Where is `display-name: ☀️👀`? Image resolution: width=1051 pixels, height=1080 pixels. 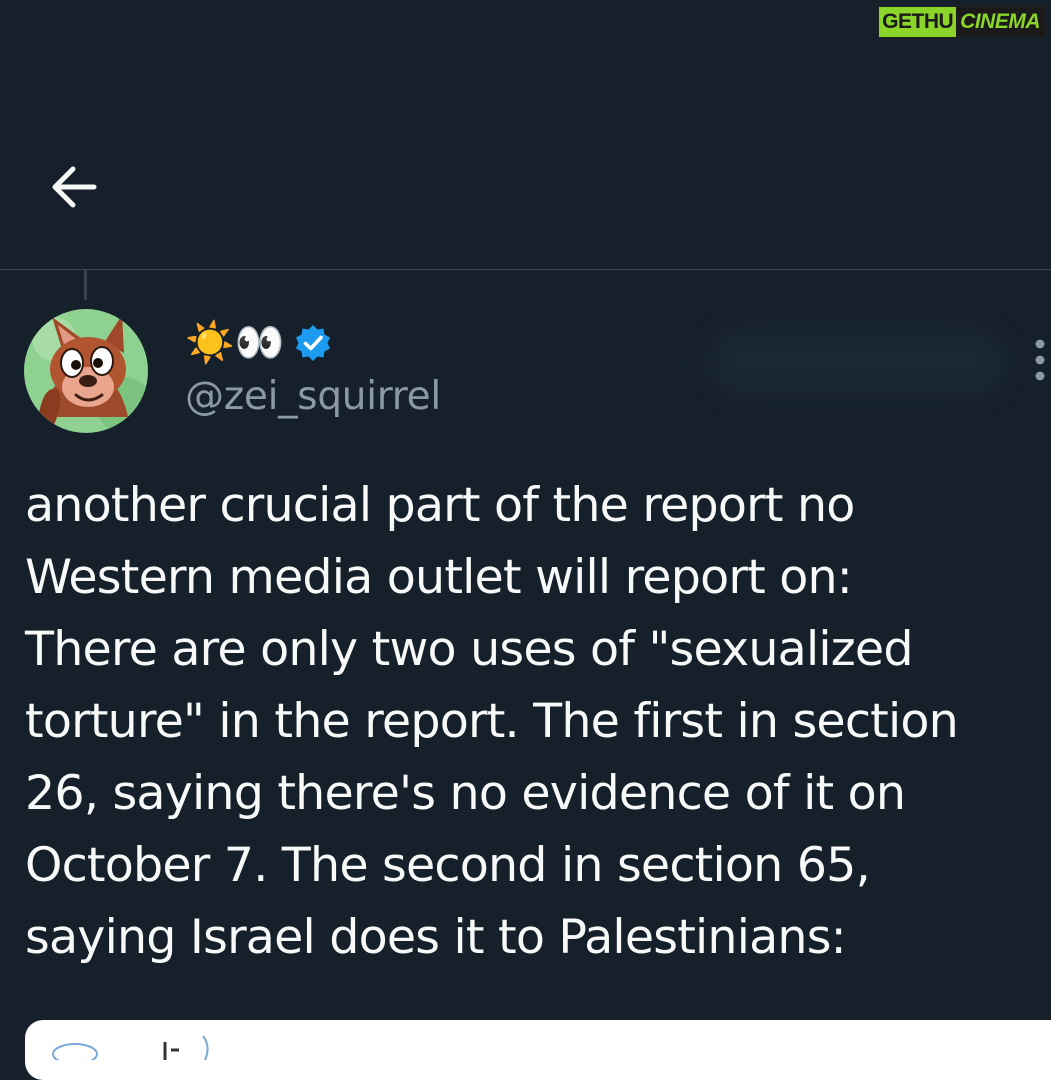
display-name: ☀️👀 is located at coordinates (259, 343).